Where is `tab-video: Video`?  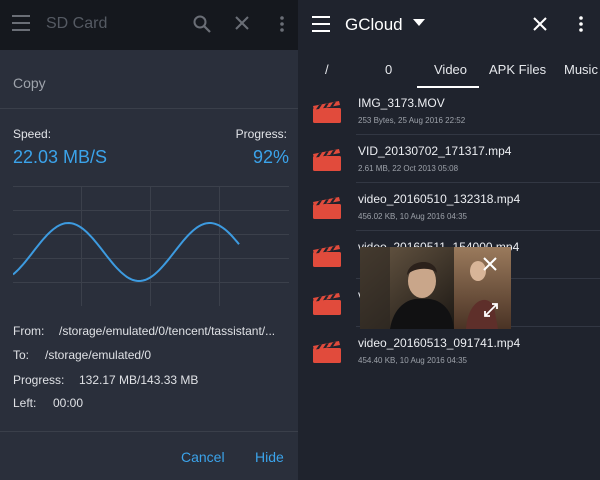 tab-video: Video is located at coordinates (450, 69).